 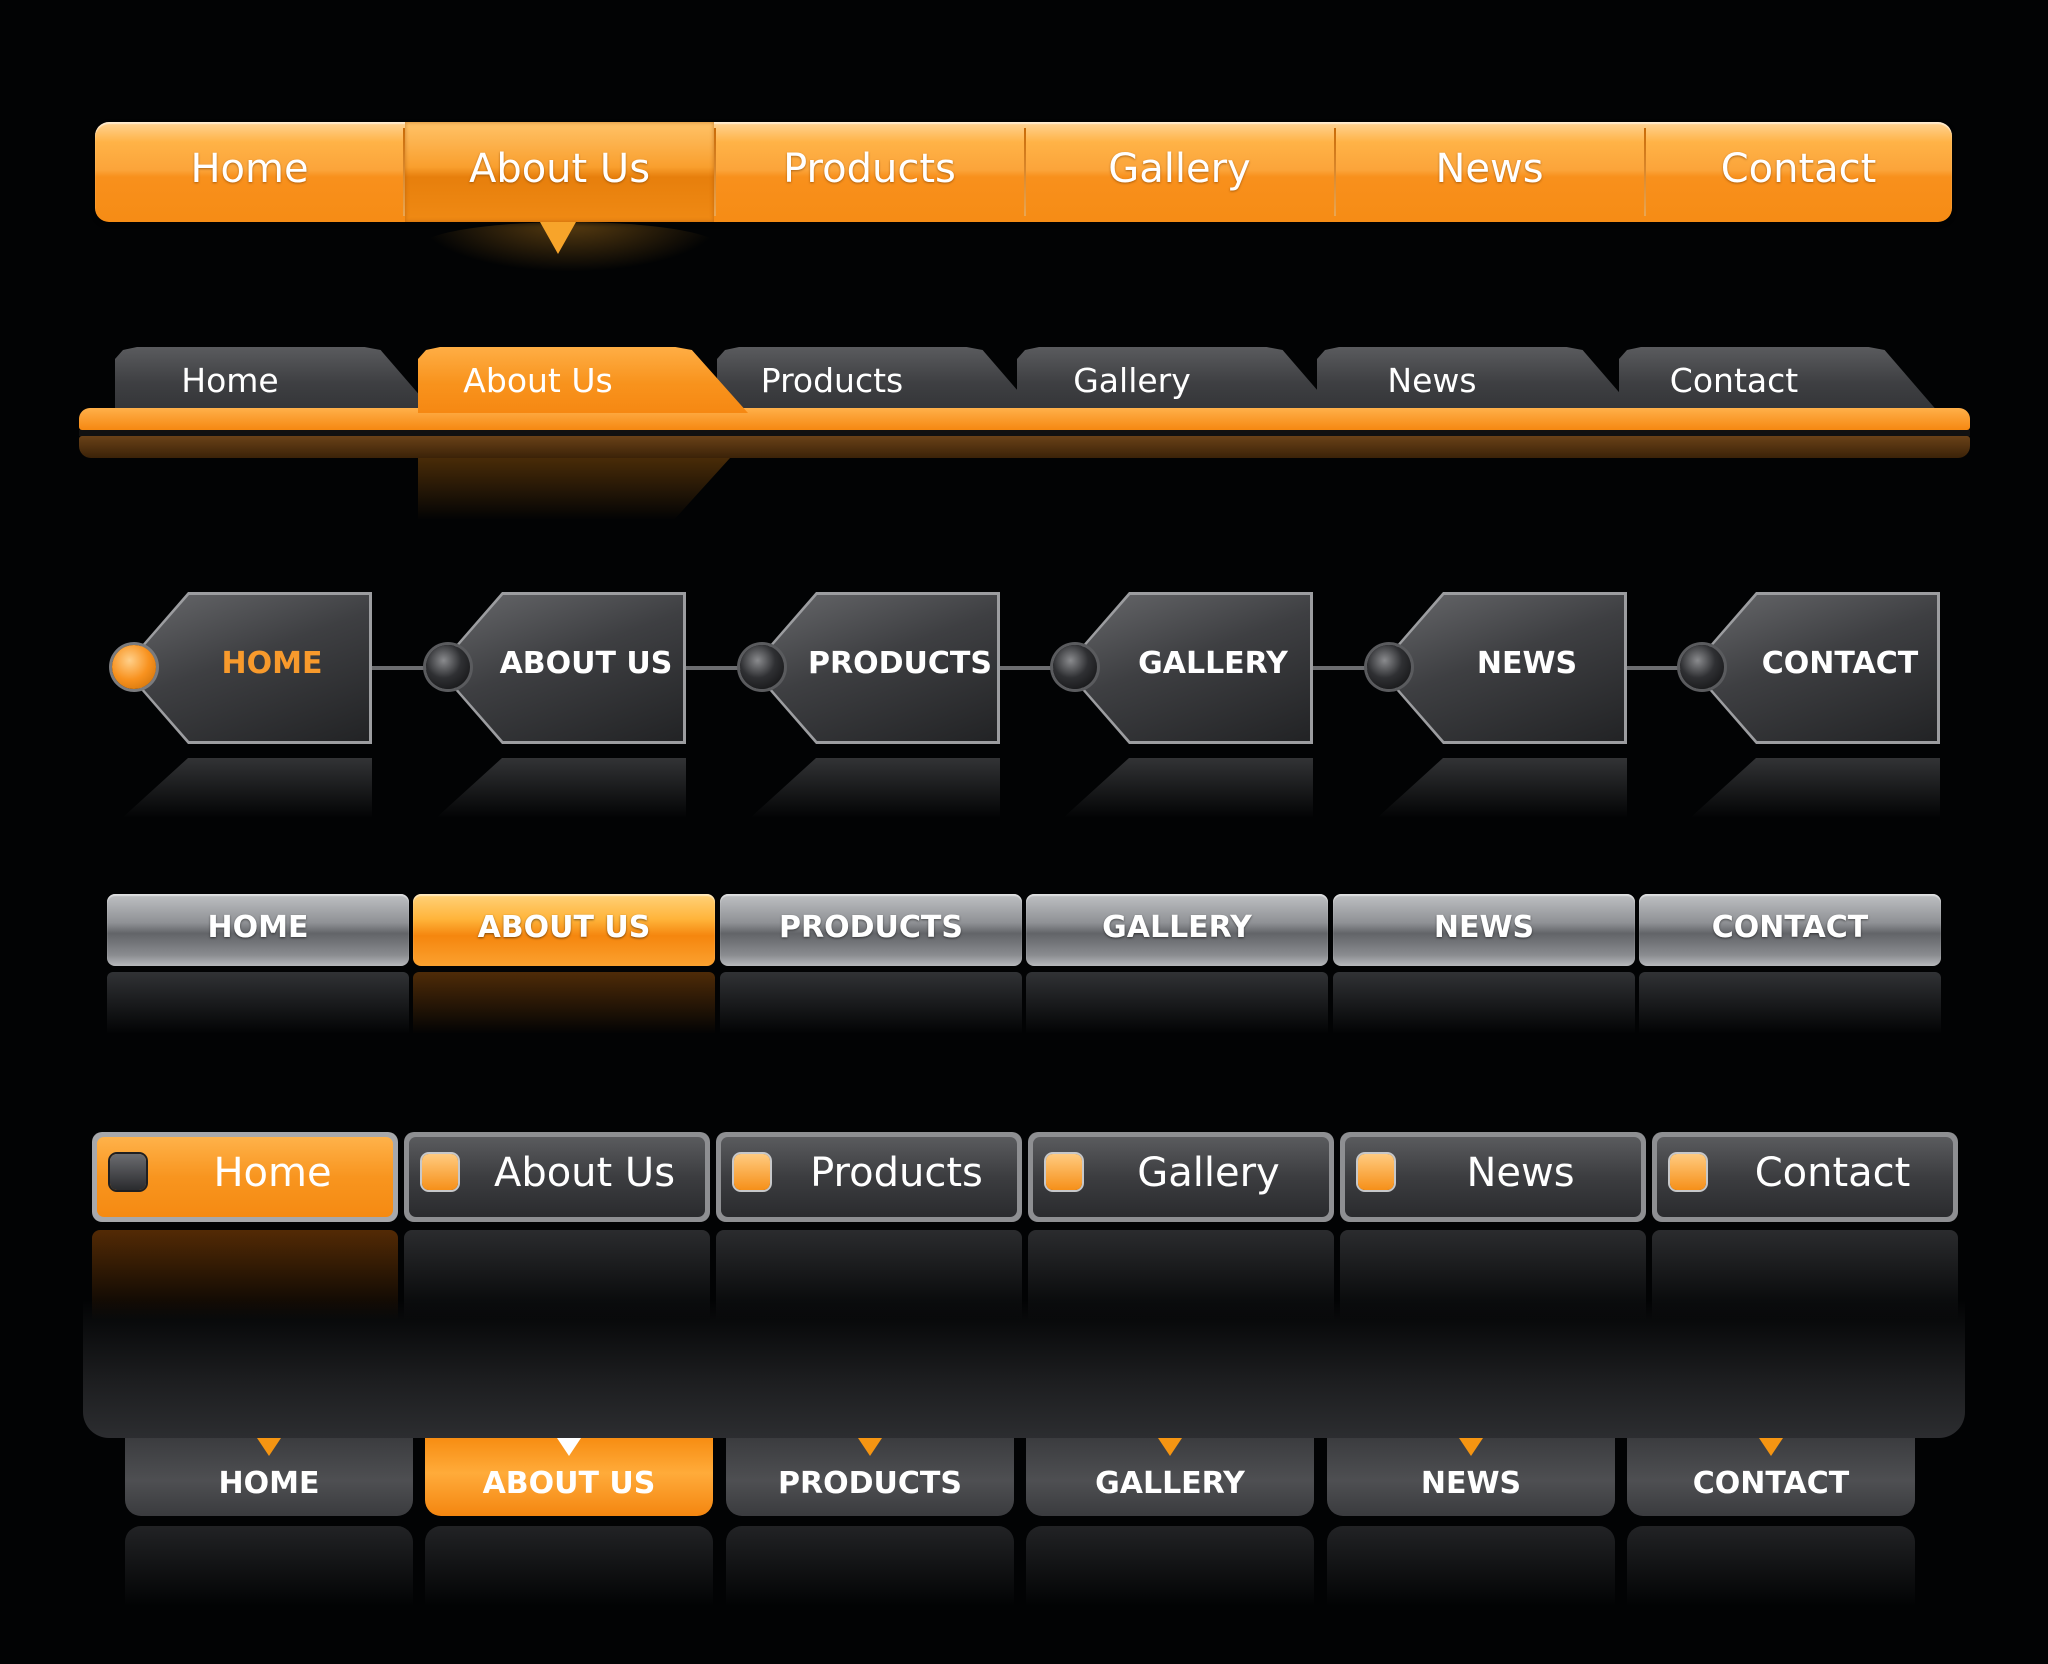 I want to click on button-label: NEWS, so click(x=1484, y=927).